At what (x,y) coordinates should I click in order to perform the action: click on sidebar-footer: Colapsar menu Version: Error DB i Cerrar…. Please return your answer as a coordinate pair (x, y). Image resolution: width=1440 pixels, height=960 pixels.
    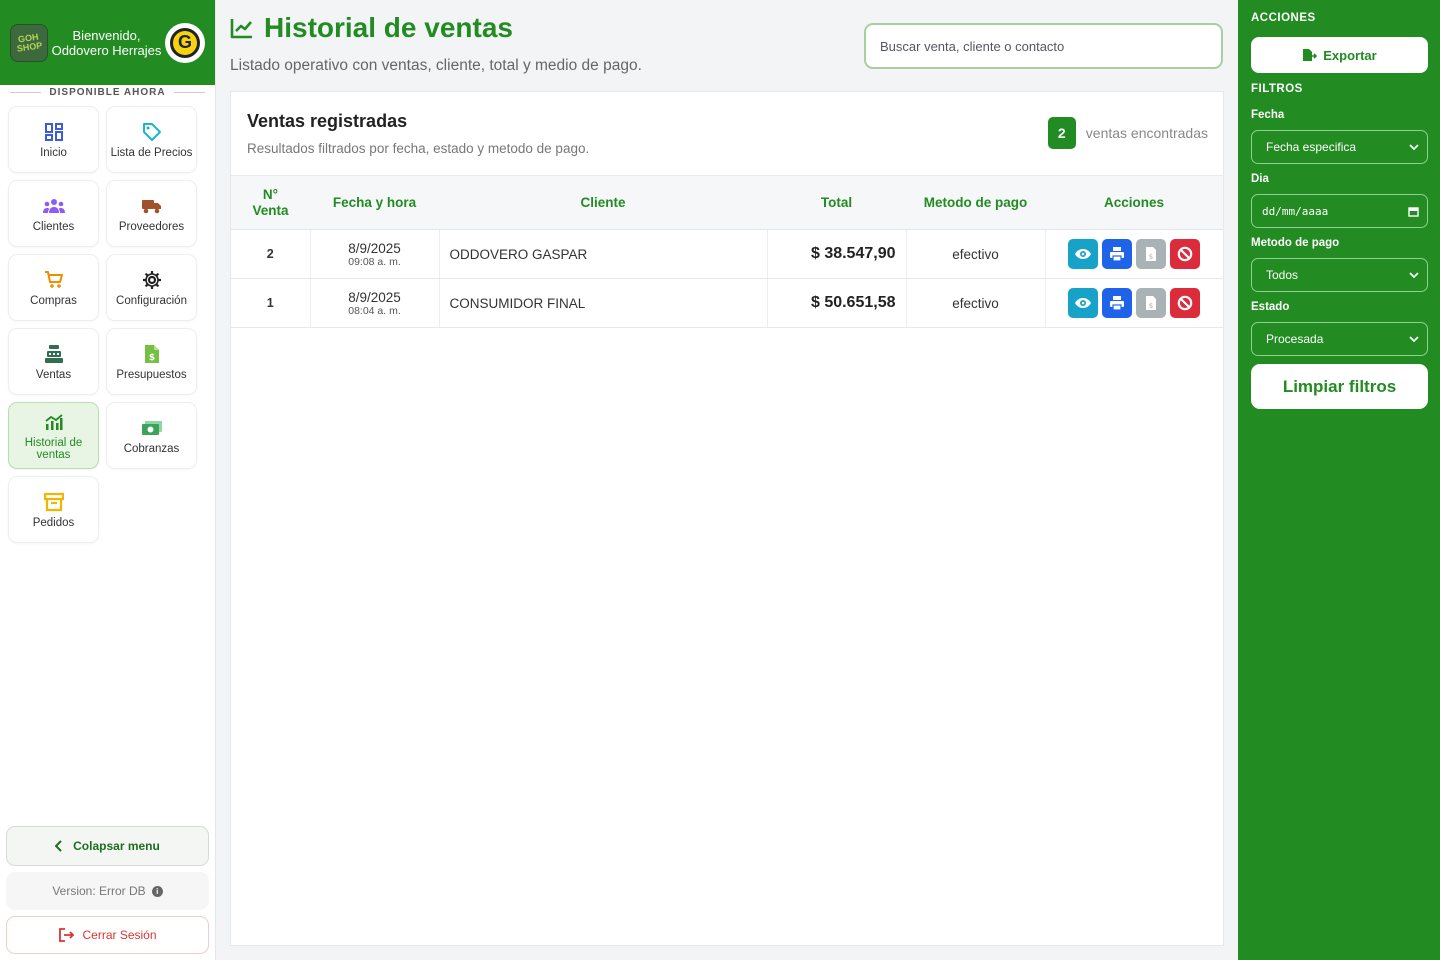
    Looking at the image, I should click on (107, 890).